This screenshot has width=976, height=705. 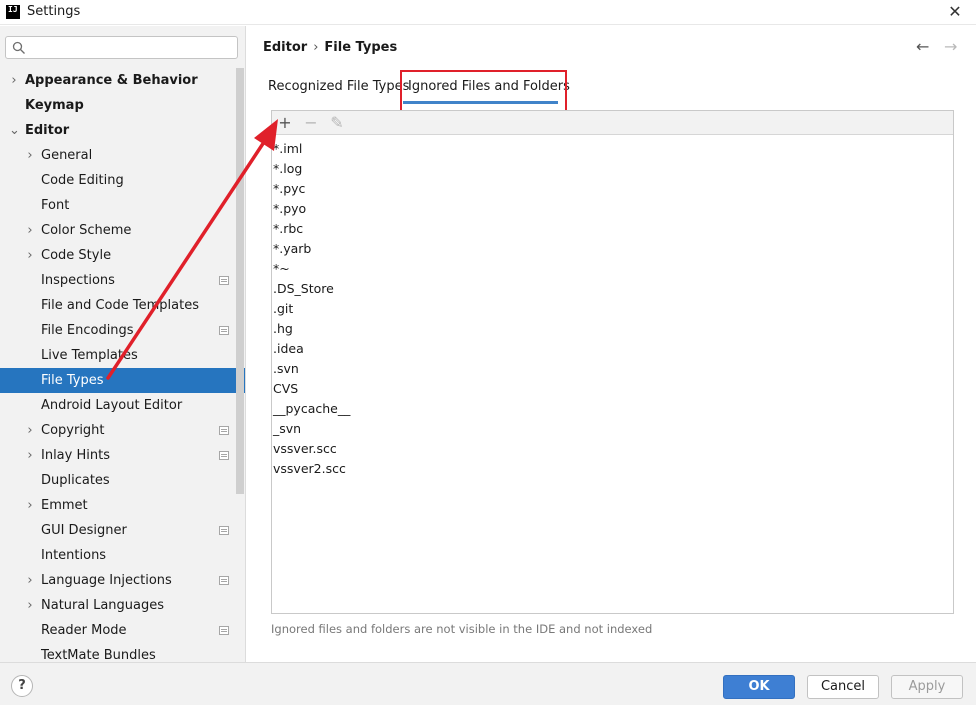 What do you see at coordinates (54, 105) in the screenshot?
I see `sidebar-item-label: Keymap` at bounding box center [54, 105].